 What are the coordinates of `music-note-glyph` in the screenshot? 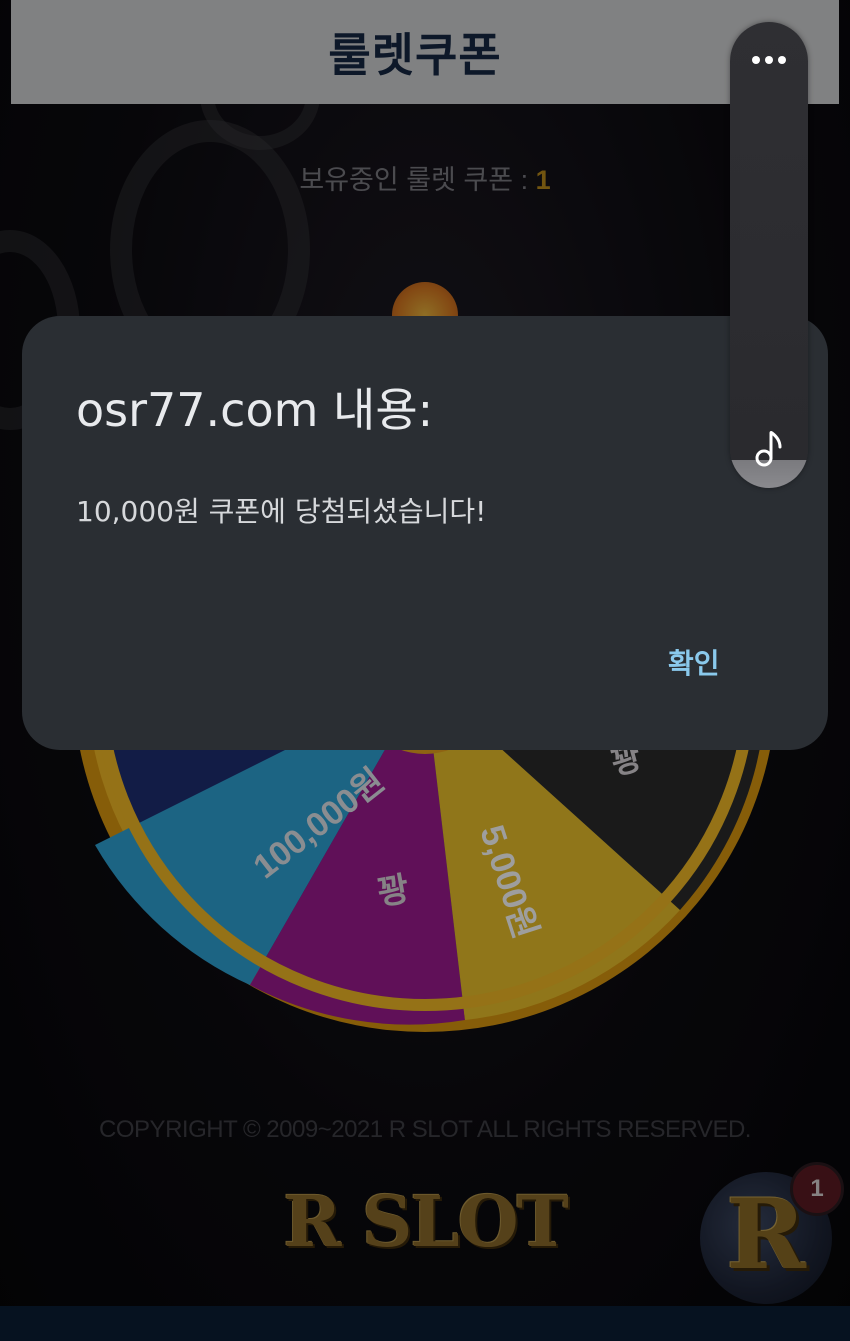 It's located at (768, 449).